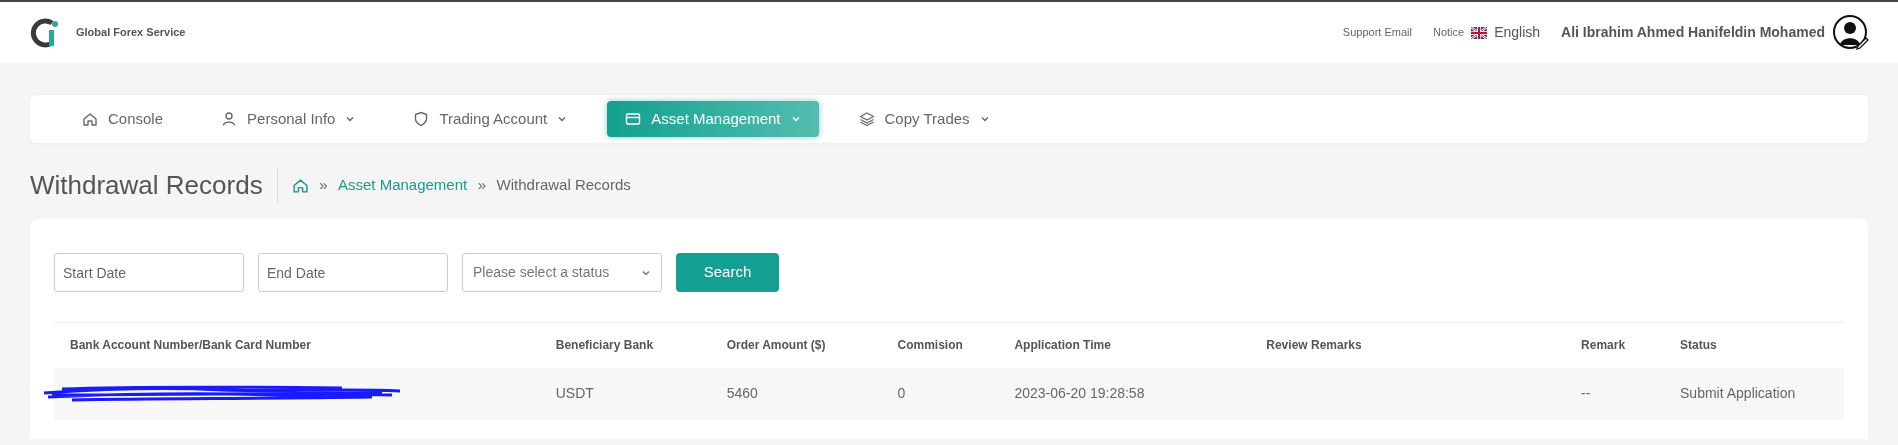 Image resolution: width=1898 pixels, height=445 pixels. Describe the element at coordinates (796, 393) in the screenshot. I see `table-cell: 5460` at that location.